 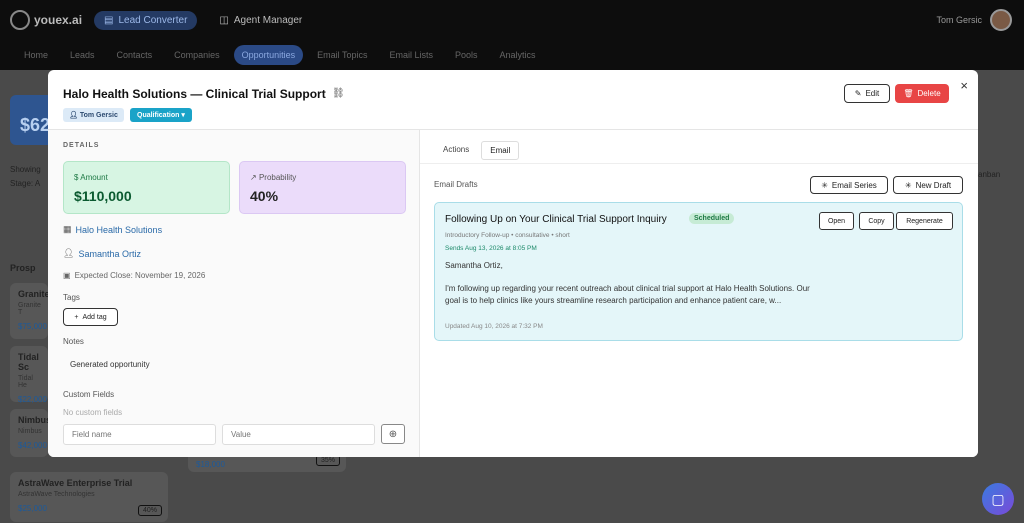 What do you see at coordinates (75, 483) in the screenshot?
I see `card-title: AstraWave Enterprise Trial` at bounding box center [75, 483].